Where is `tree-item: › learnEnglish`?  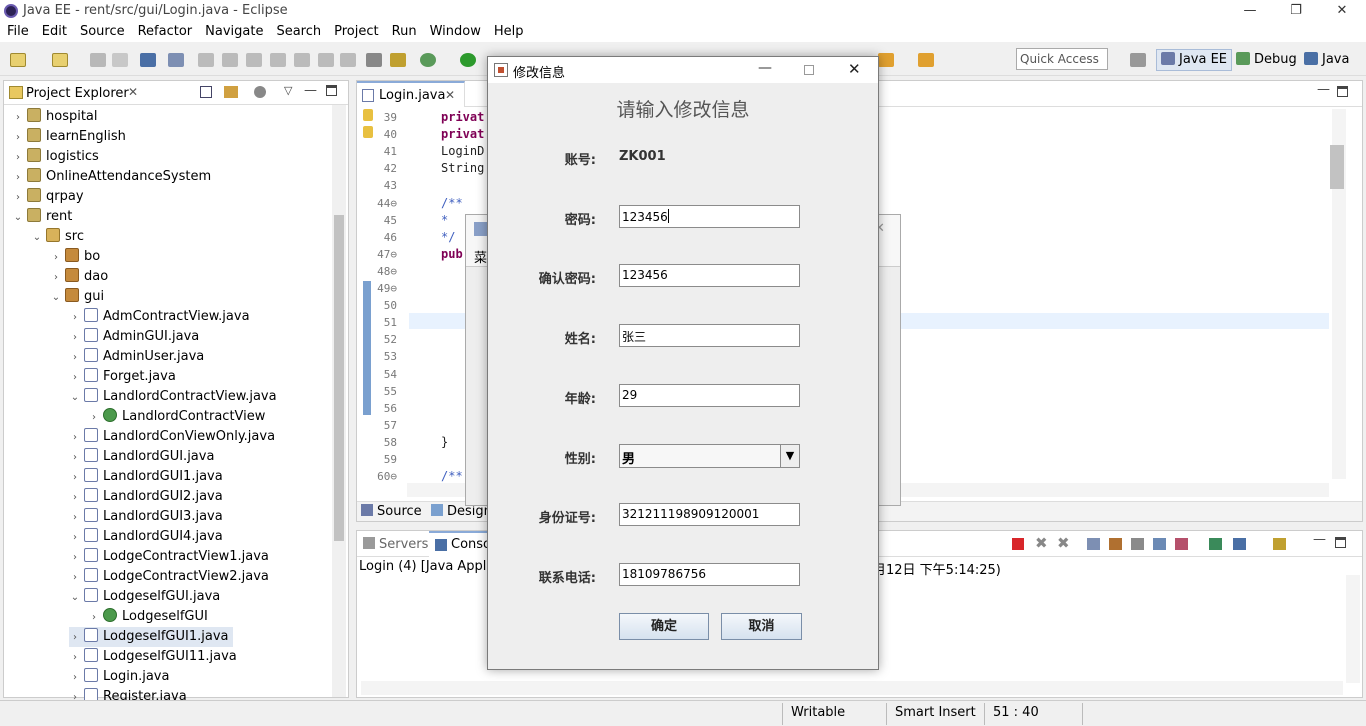
tree-item: › learnEnglish is located at coordinates (69, 137).